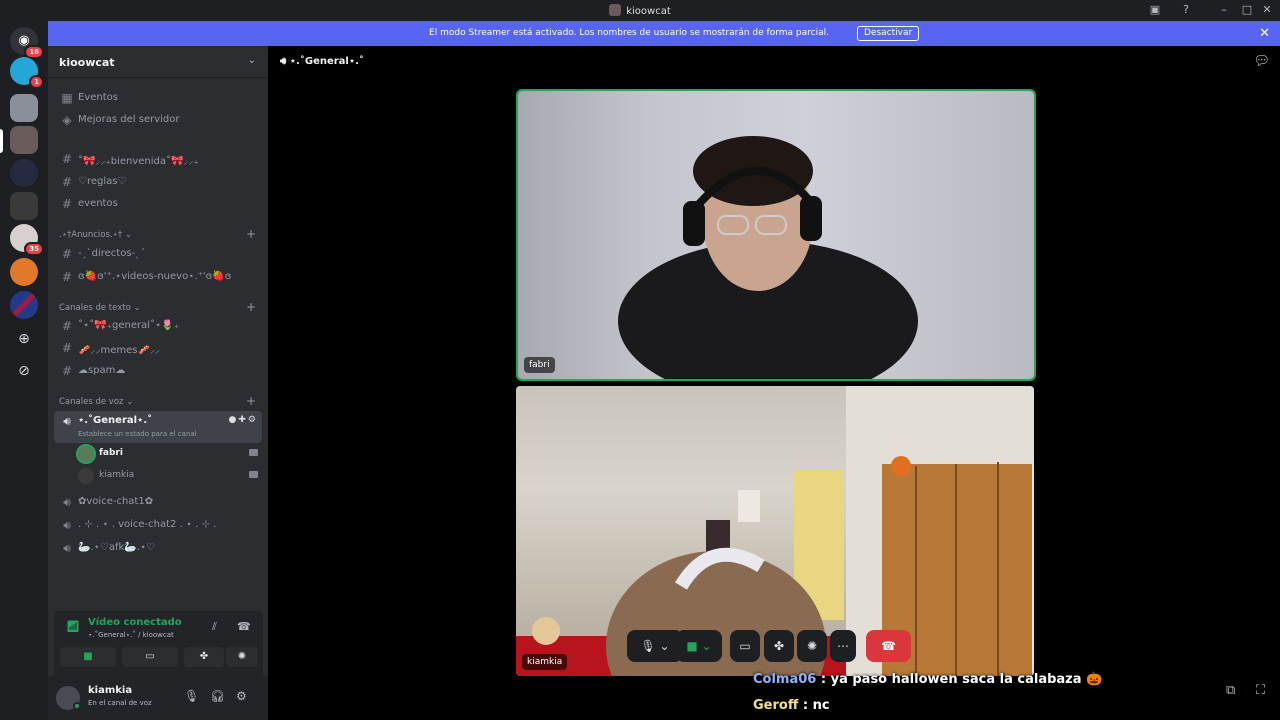  What do you see at coordinates (539, 365) in the screenshot?
I see `participant-name-tag: fabri` at bounding box center [539, 365].